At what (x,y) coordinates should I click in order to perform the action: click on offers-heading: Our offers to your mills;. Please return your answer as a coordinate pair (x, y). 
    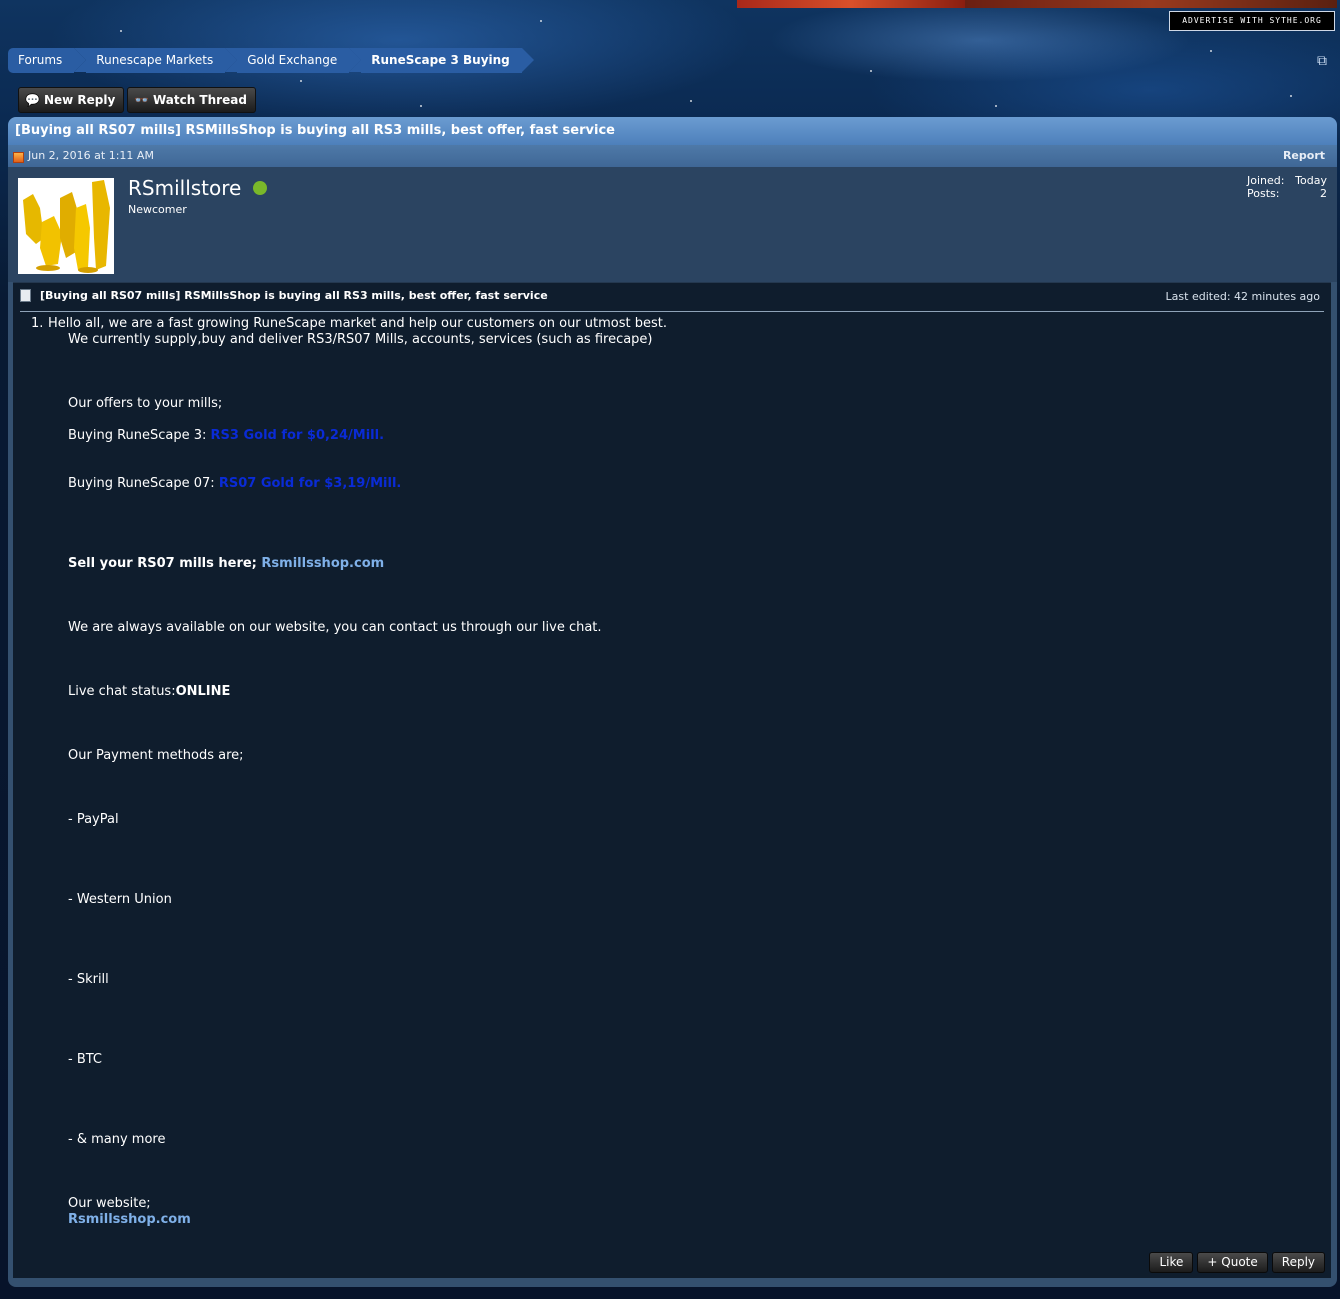
    Looking at the image, I should click on (145, 403).